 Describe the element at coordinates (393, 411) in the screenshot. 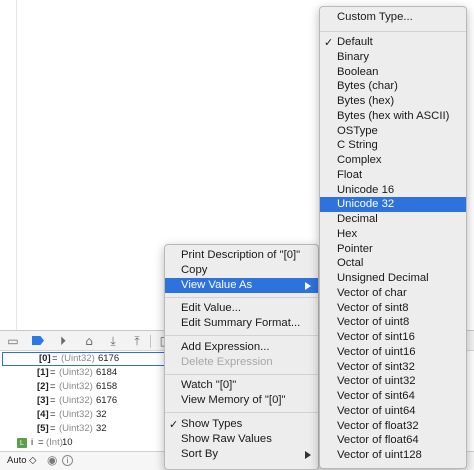

I see `submenu-item-vector-of-uint64: Vector of uint64` at that location.